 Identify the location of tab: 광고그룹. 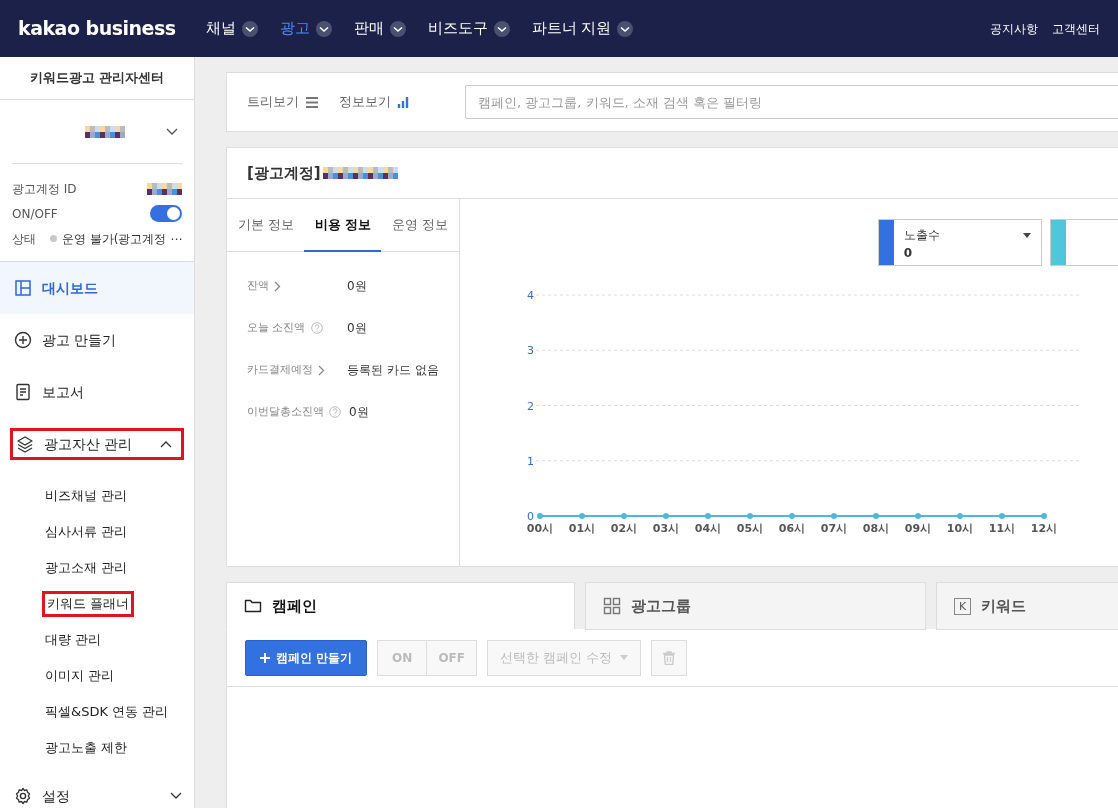
(755, 606).